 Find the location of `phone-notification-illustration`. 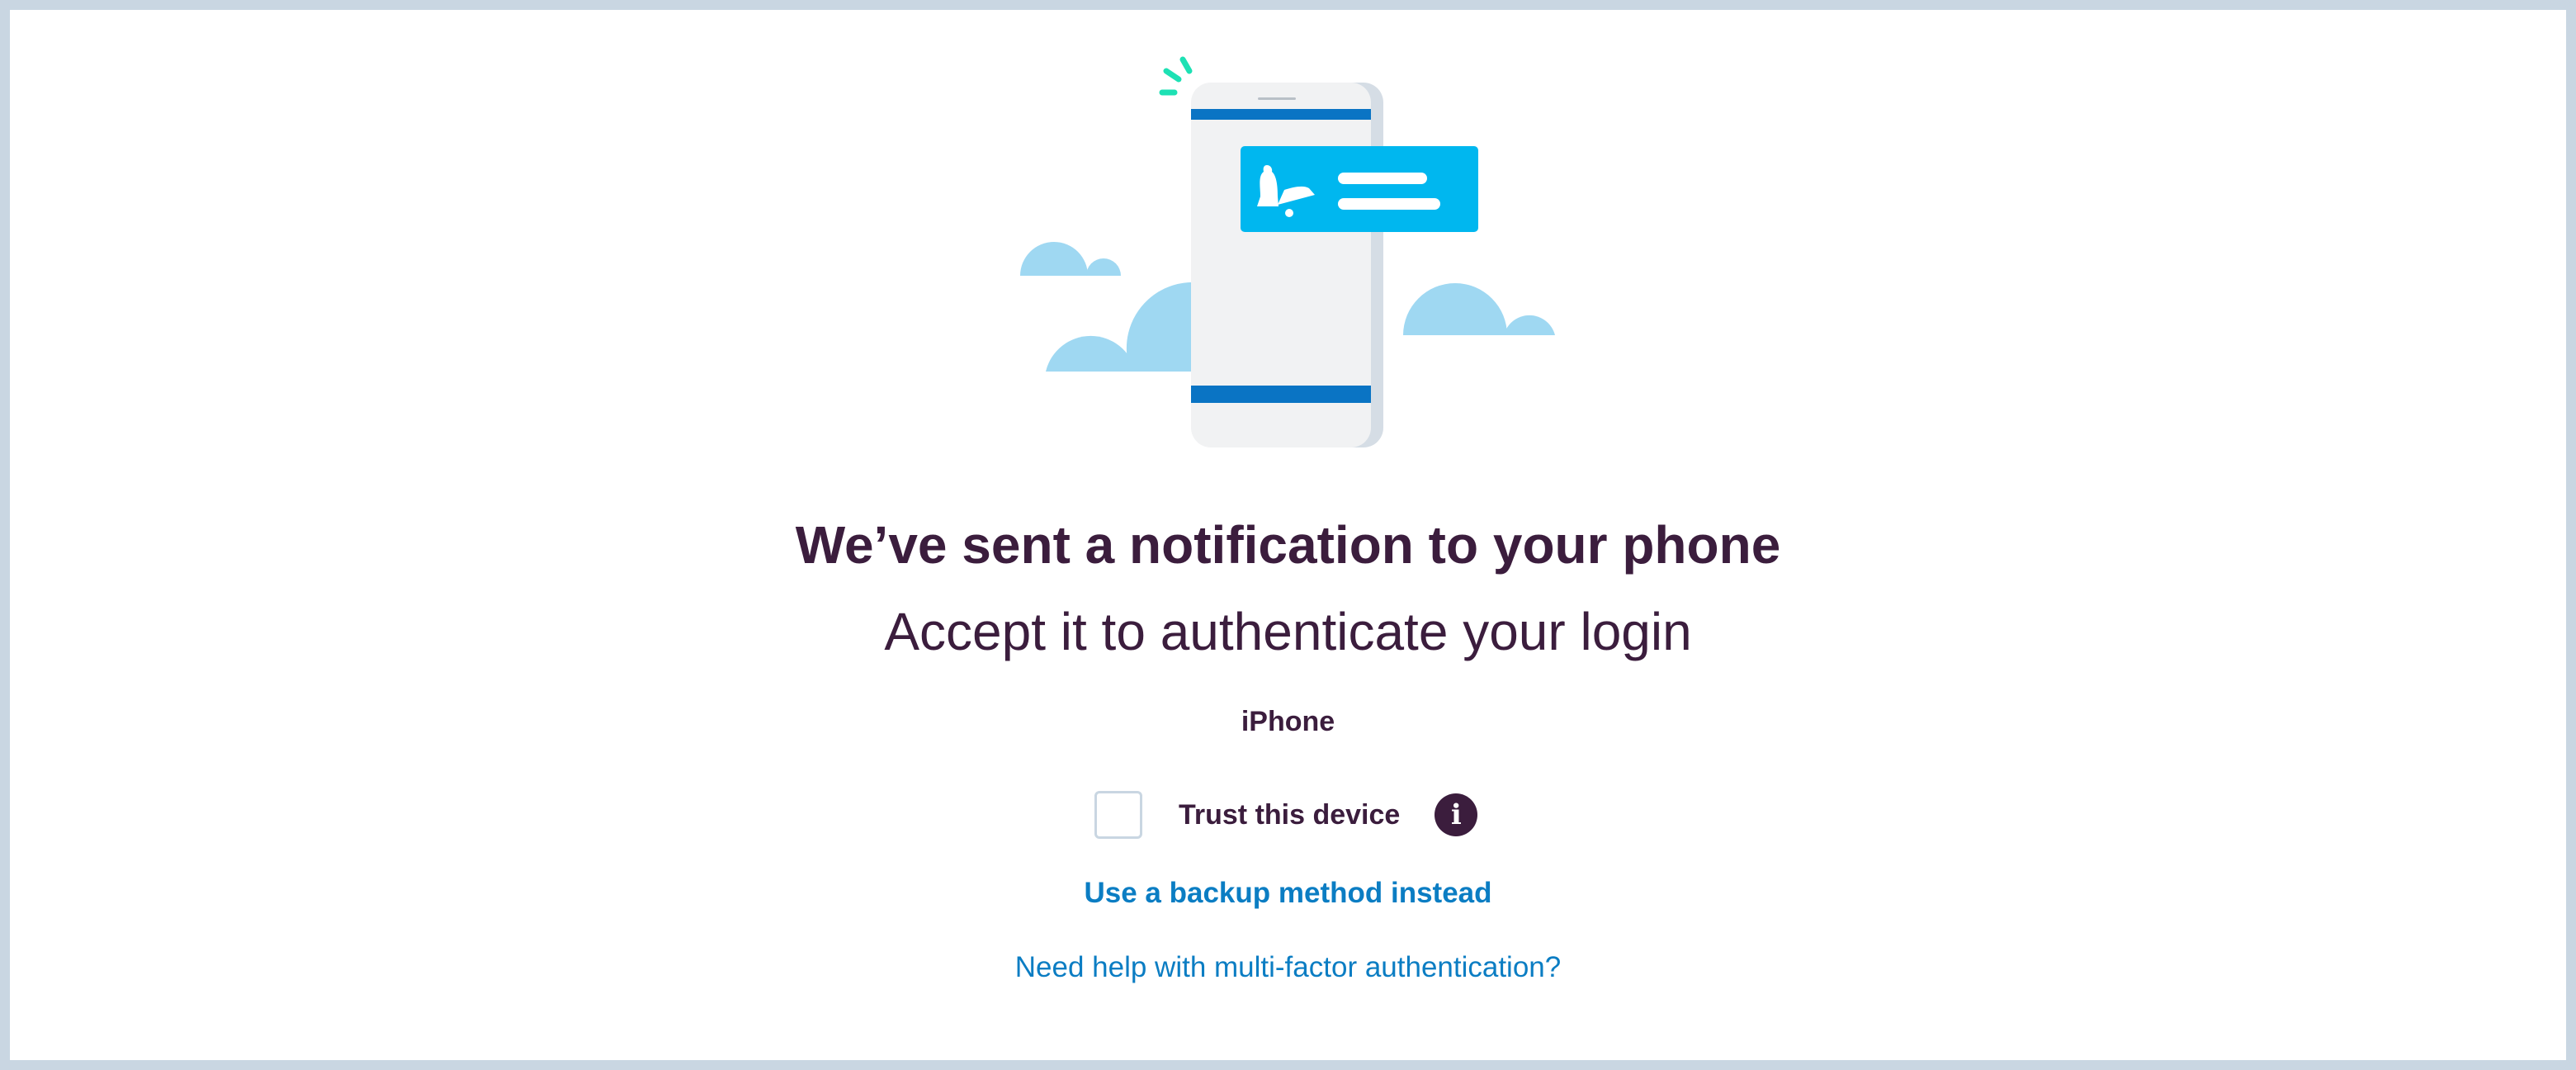

phone-notification-illustration is located at coordinates (1287, 251).